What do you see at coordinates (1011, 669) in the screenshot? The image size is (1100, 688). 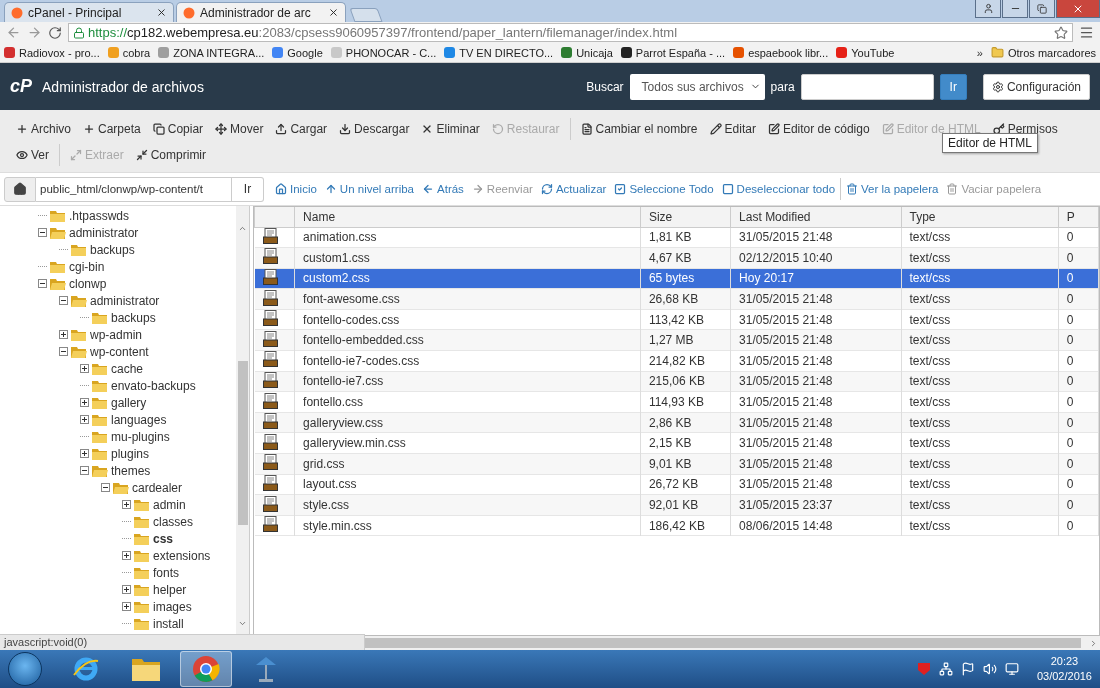 I see `monitor-icon` at bounding box center [1011, 669].